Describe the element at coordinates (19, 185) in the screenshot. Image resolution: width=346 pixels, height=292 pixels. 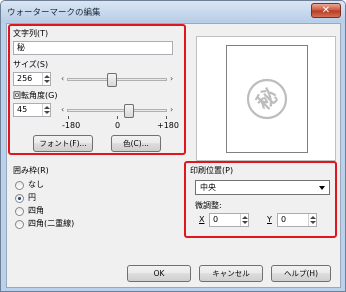
I see `frame-radio-none` at that location.